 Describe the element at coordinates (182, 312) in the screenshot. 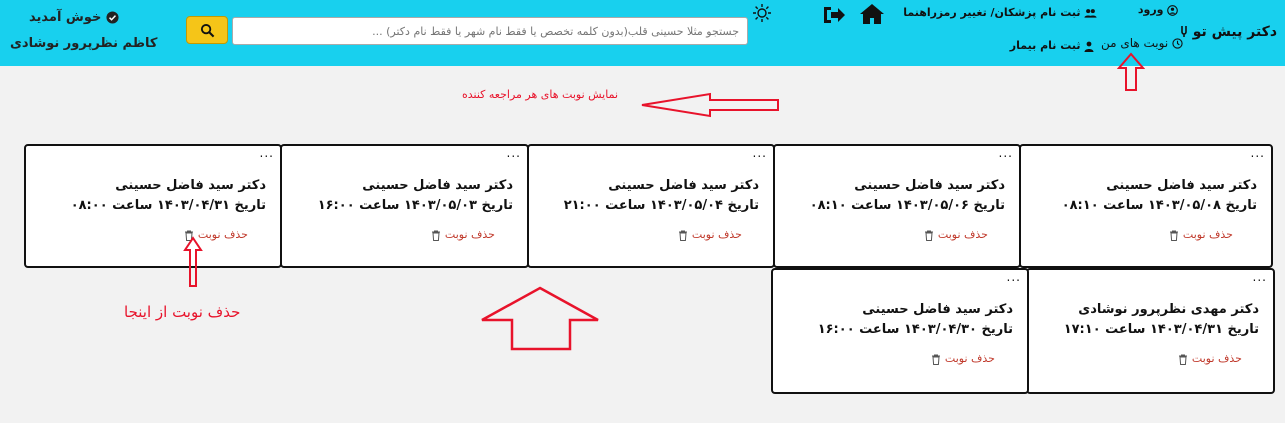

I see `annotation-delete-here: حذف نوبت از اینجا` at that location.